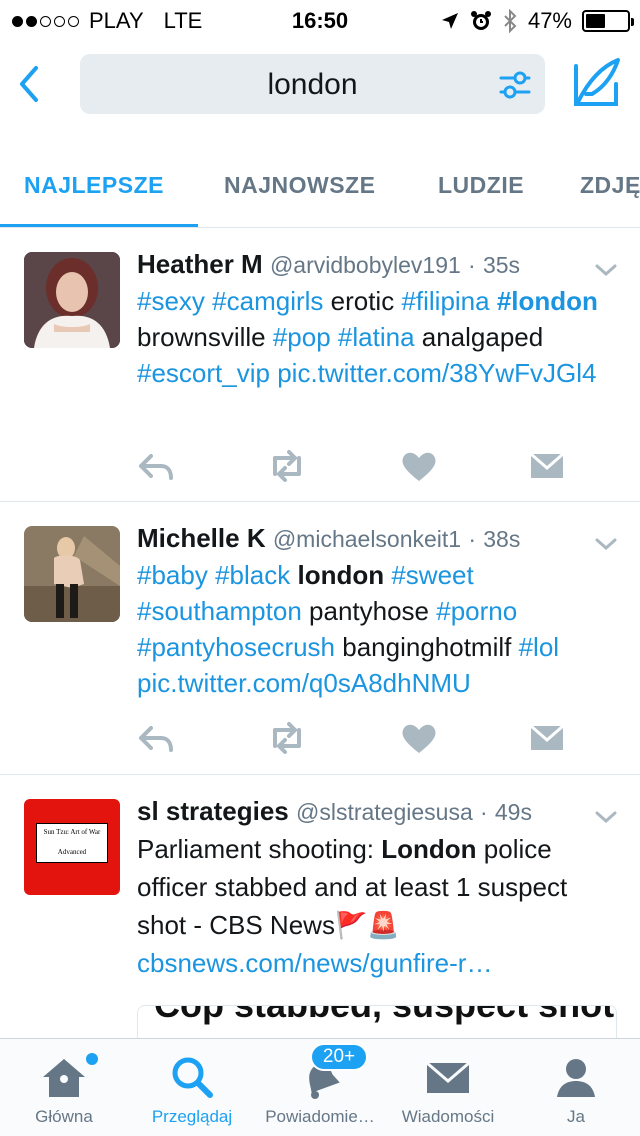  I want to click on home-icon, so click(64, 1078).